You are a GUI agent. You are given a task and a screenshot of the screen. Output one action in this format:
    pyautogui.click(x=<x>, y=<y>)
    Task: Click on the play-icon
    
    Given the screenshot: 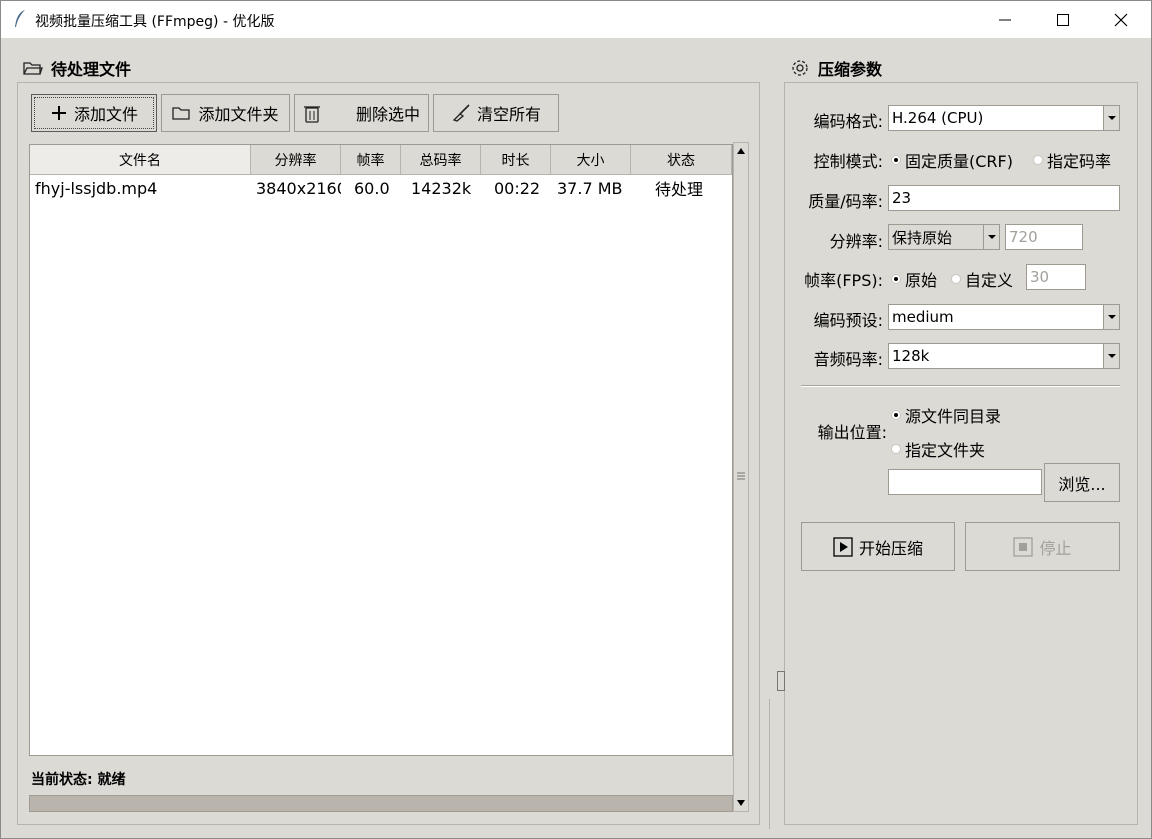 What is the action you would take?
    pyautogui.click(x=843, y=546)
    